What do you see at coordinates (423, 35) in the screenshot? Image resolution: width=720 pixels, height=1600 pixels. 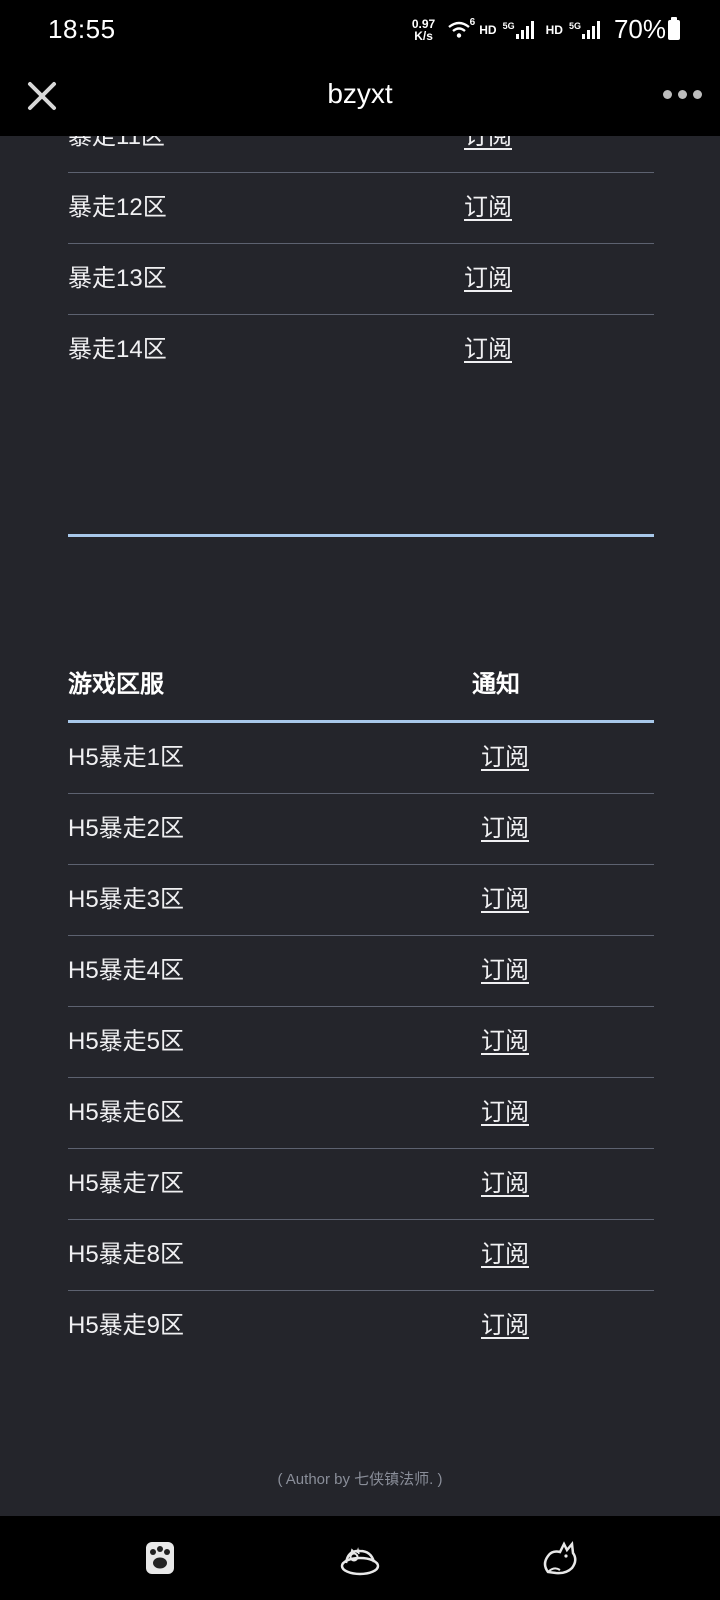 I see `net-speed-unit: K/s` at bounding box center [423, 35].